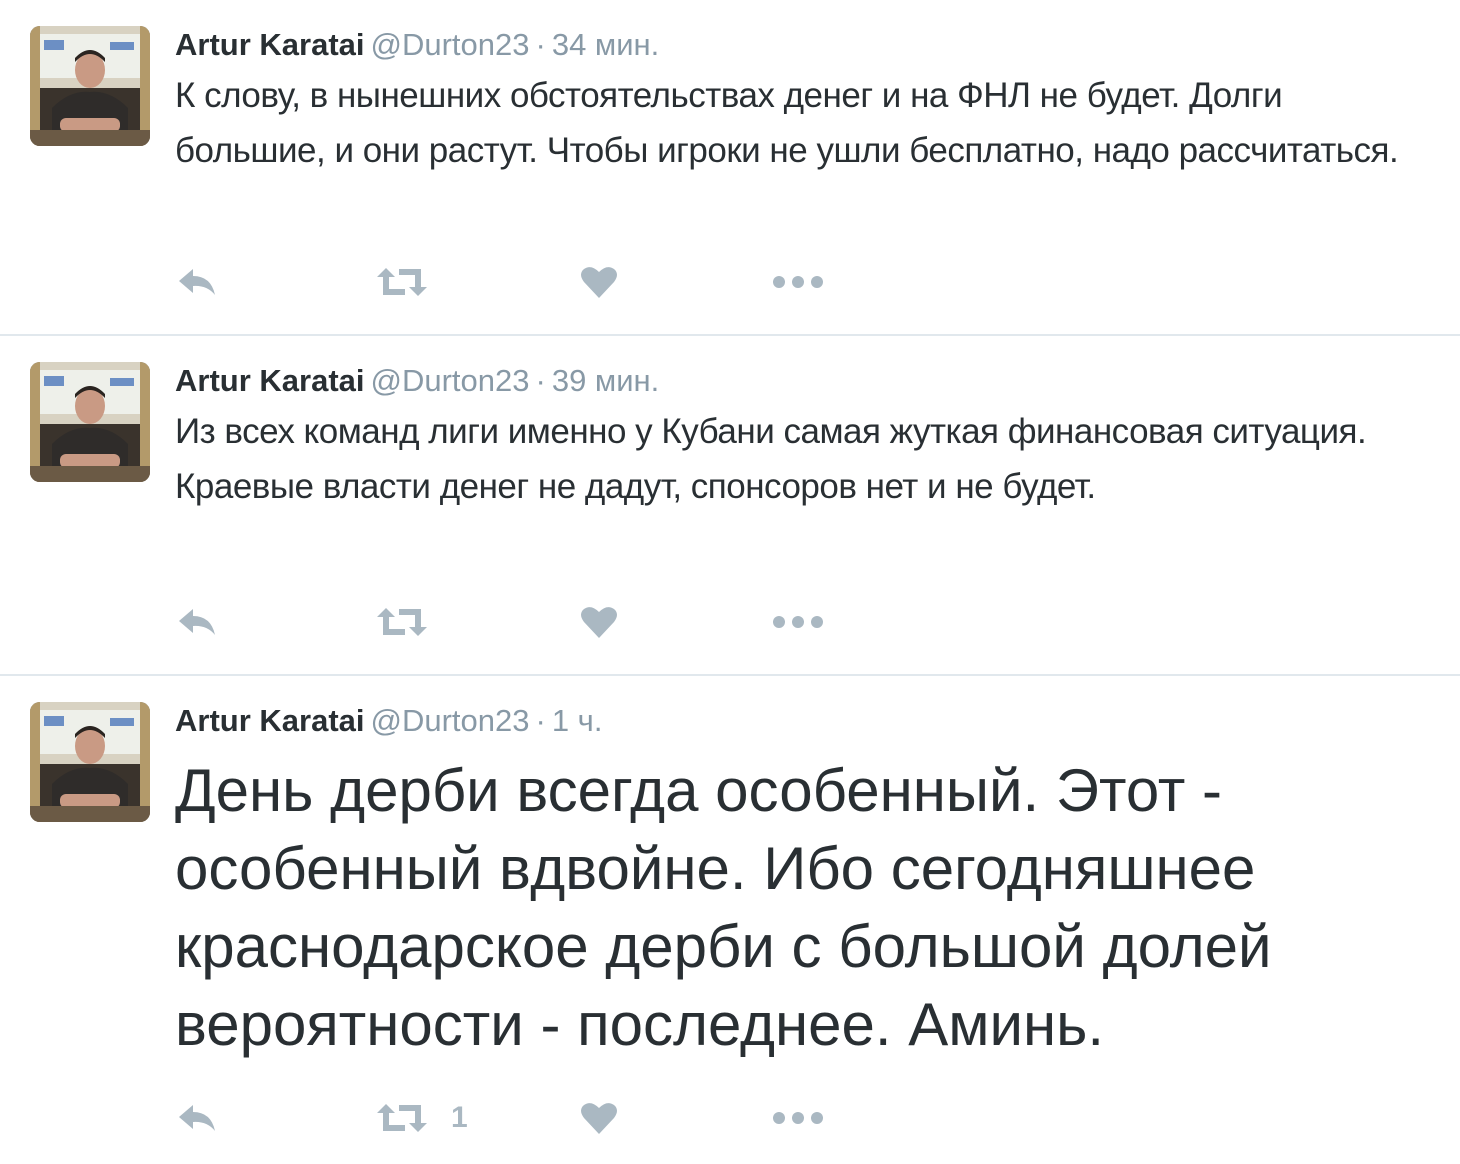 Image resolution: width=1460 pixels, height=1164 pixels. I want to click on retweet-button: 1, so click(421, 1118).